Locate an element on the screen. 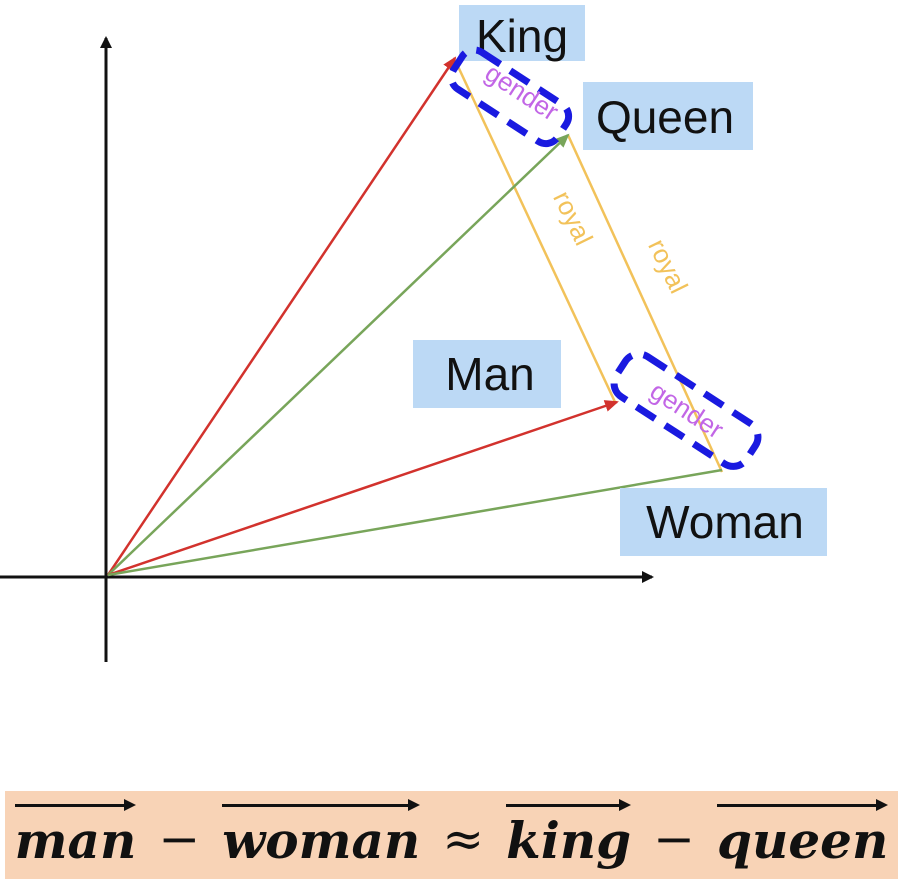 The image size is (903, 882). label-man: Man is located at coordinates (489, 374).